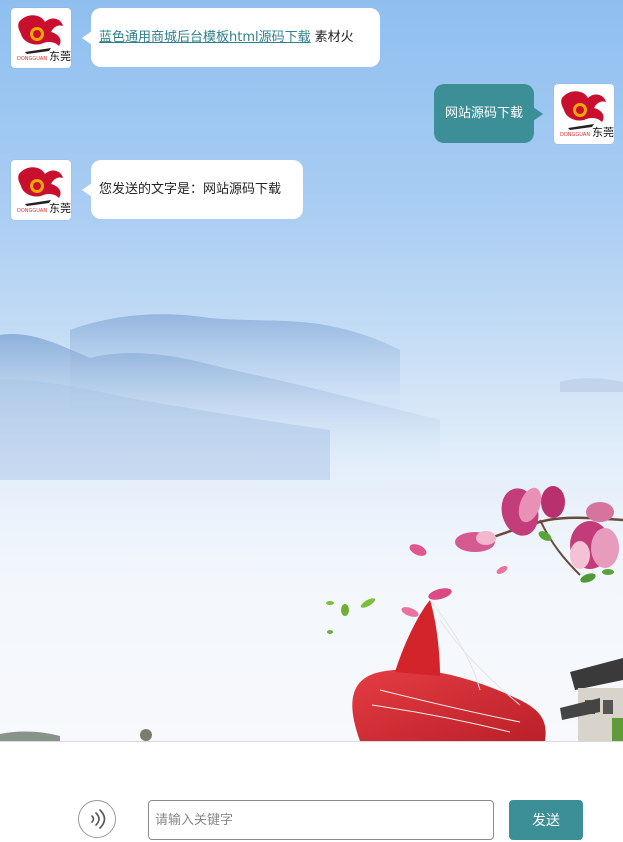 This screenshot has width=623, height=842. I want to click on user-message-text: 网站源码下载, so click(483, 113).